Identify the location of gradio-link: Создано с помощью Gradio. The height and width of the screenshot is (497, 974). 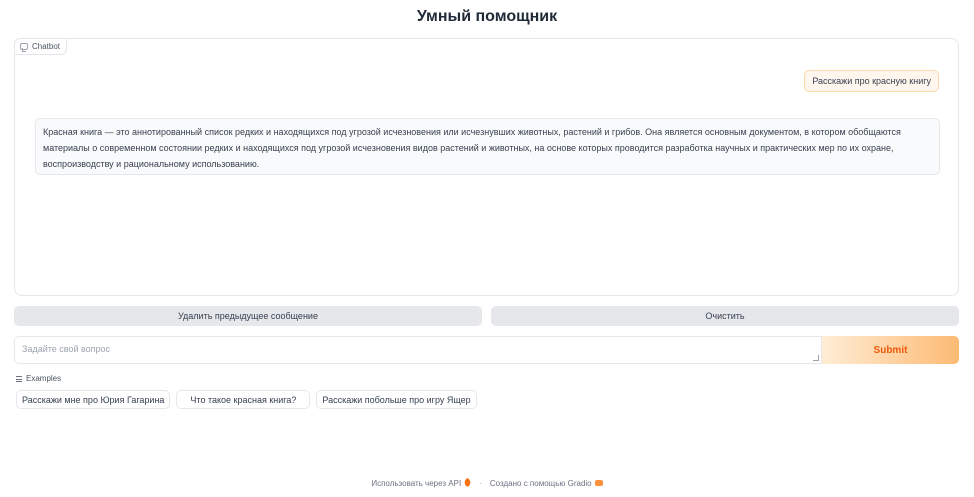
(546, 483).